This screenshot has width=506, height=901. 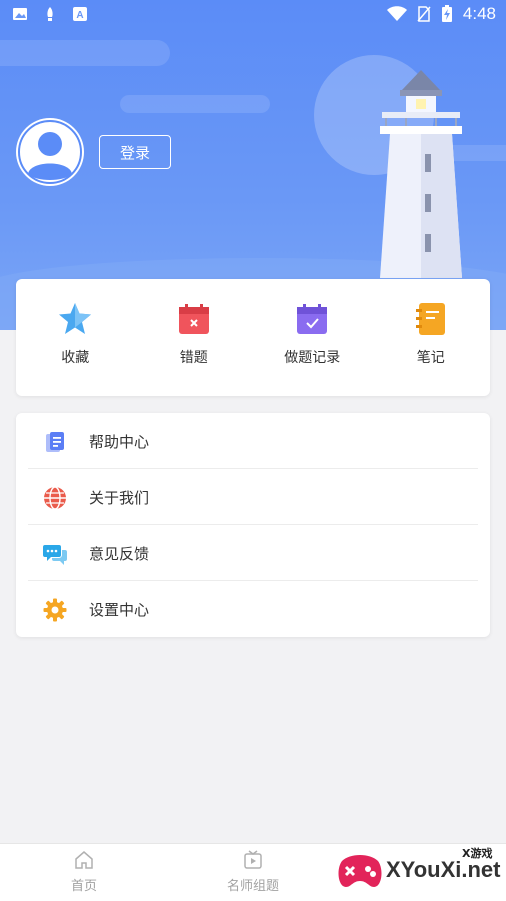 I want to click on wrong-questions-action: 错题, so click(x=194, y=337).